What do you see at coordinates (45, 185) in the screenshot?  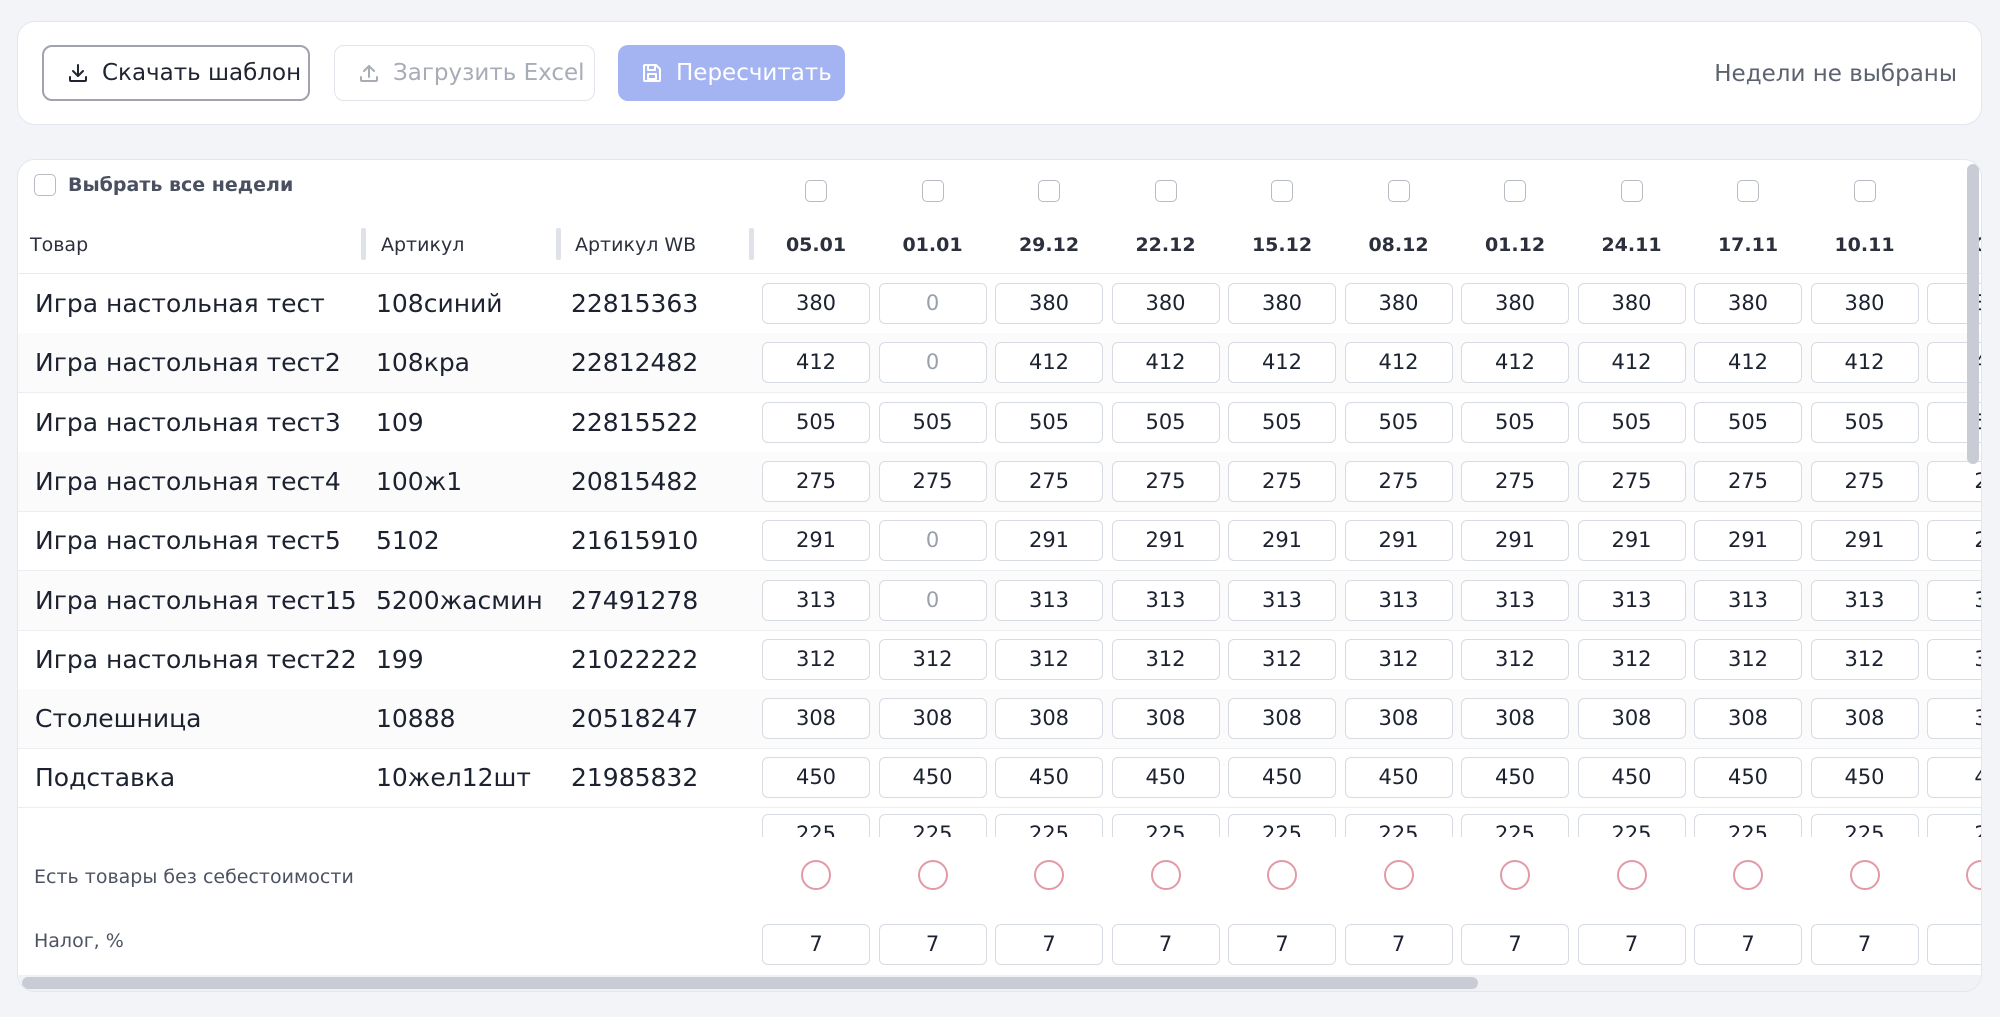 I see `select-all-checkbox` at bounding box center [45, 185].